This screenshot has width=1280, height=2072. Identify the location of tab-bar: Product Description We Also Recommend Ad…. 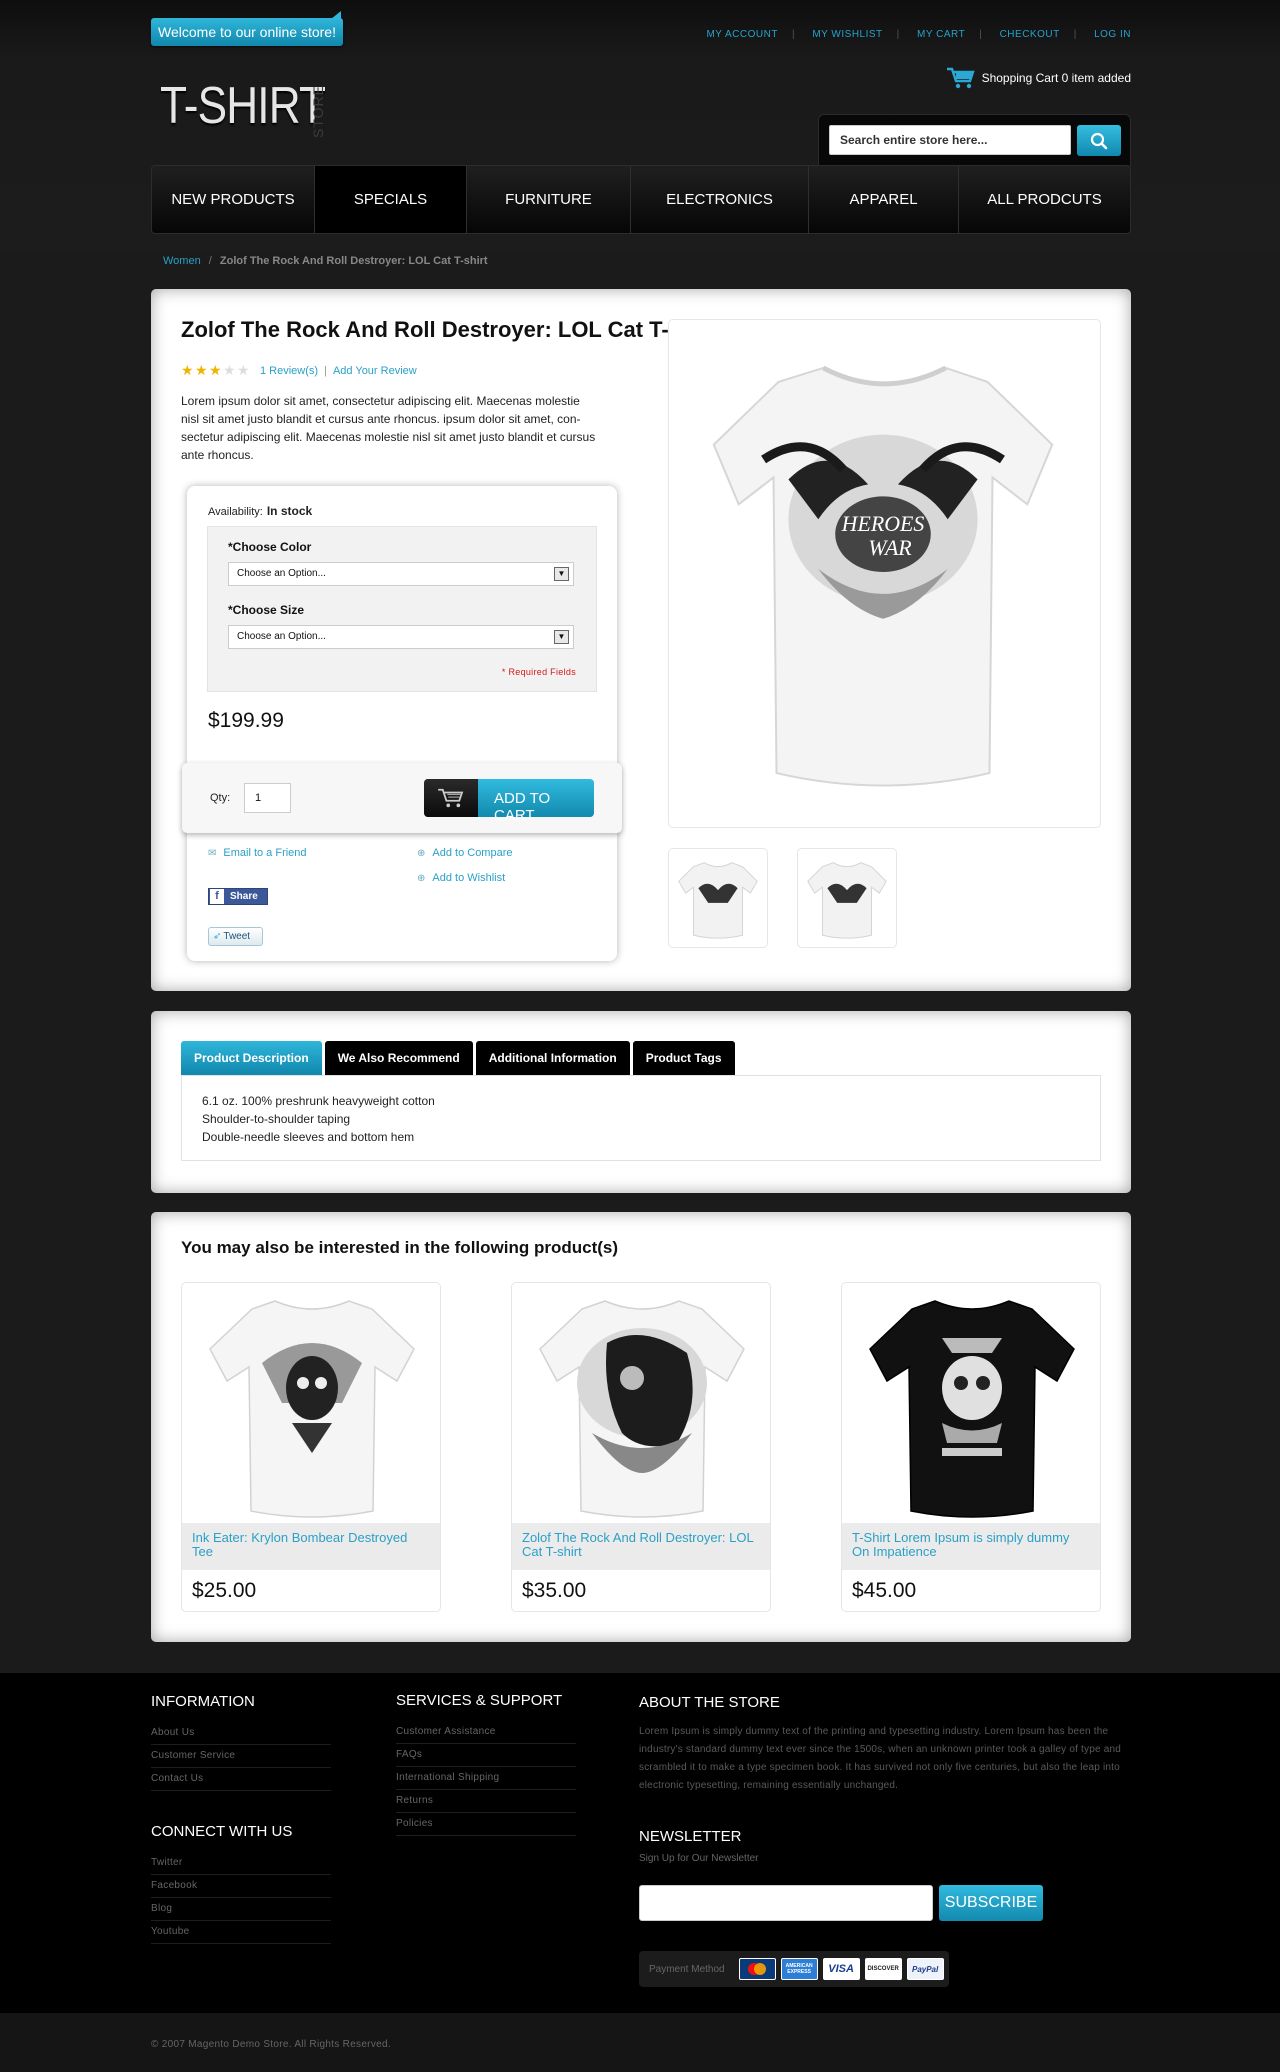
(459, 1058).